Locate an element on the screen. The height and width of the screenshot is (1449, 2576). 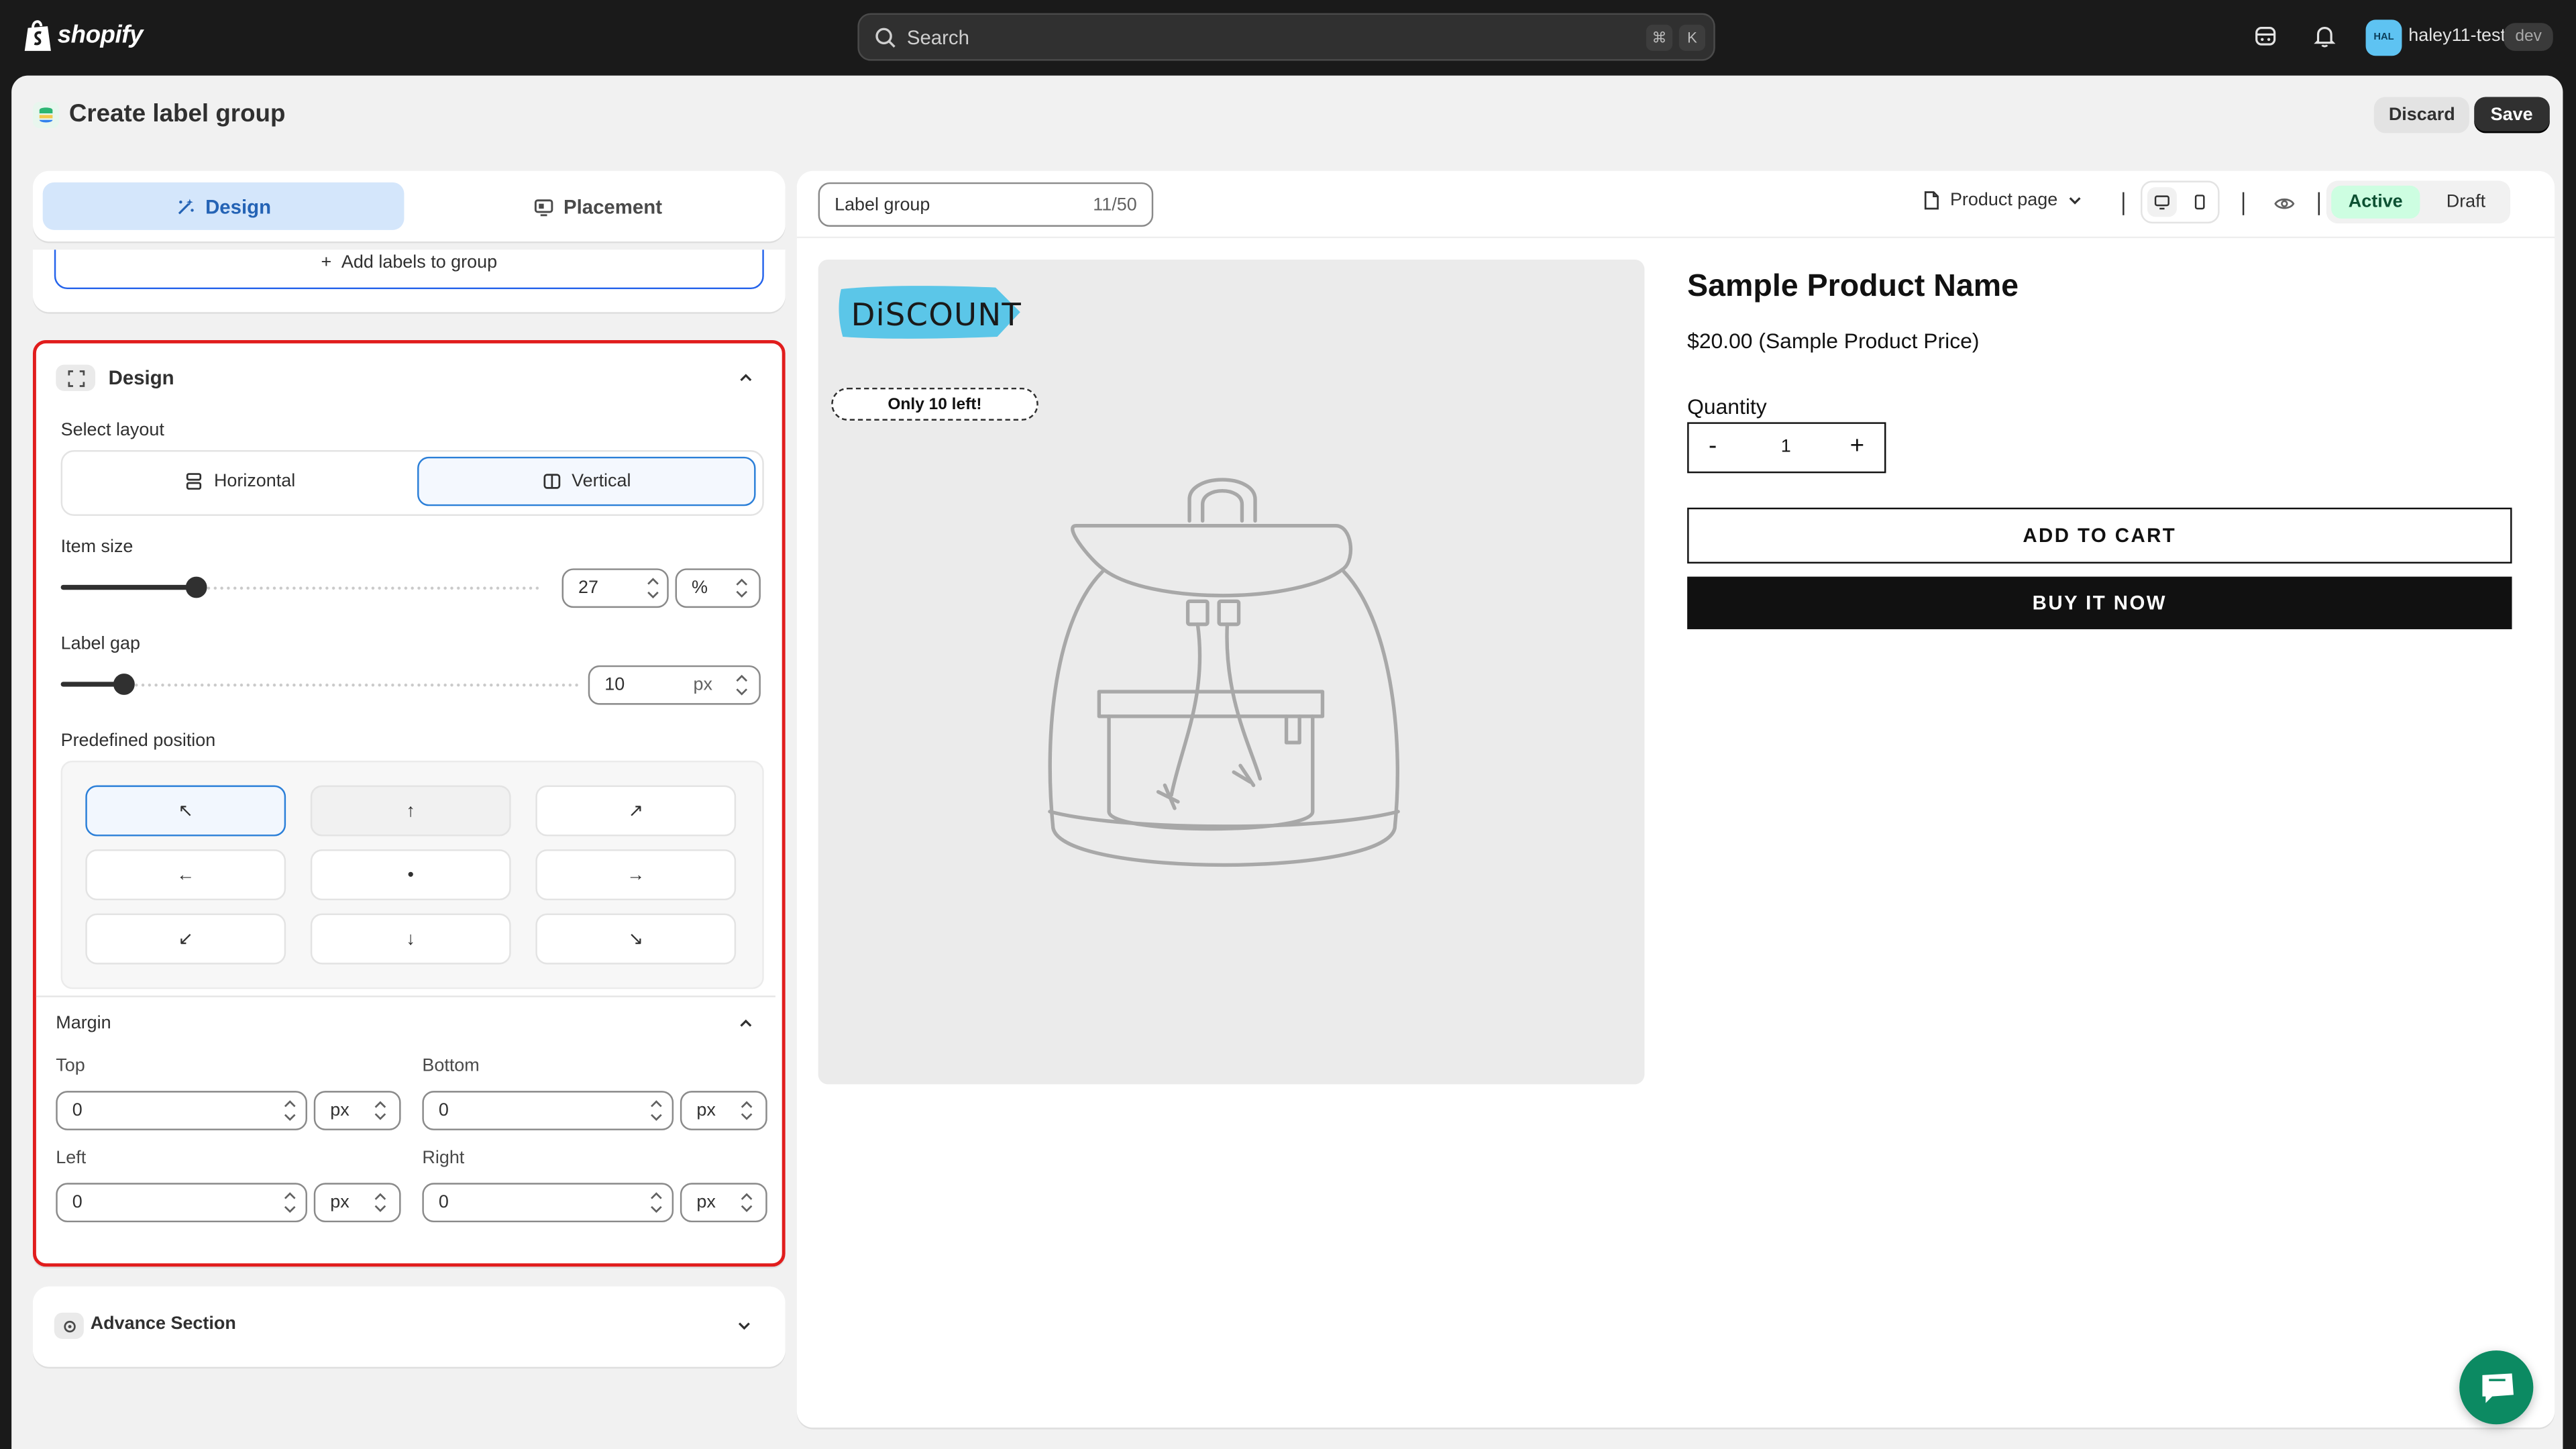
mobile-view-button is located at coordinates (2199, 202).